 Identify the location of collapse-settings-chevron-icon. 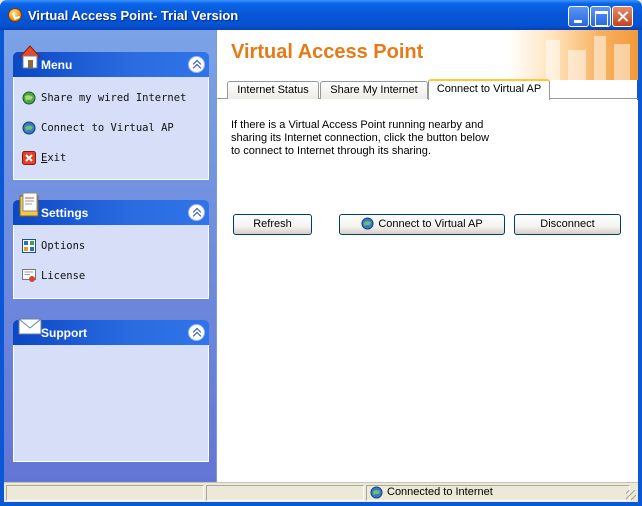
(196, 212).